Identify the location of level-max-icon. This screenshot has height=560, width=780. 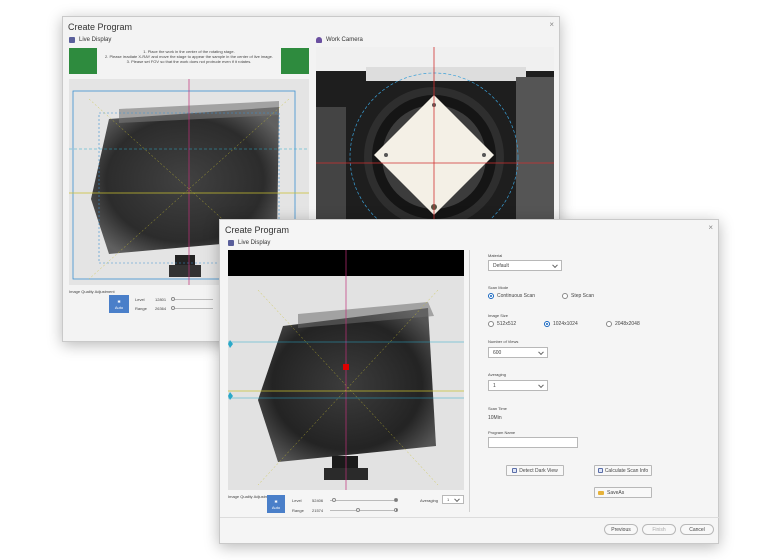
(396, 500).